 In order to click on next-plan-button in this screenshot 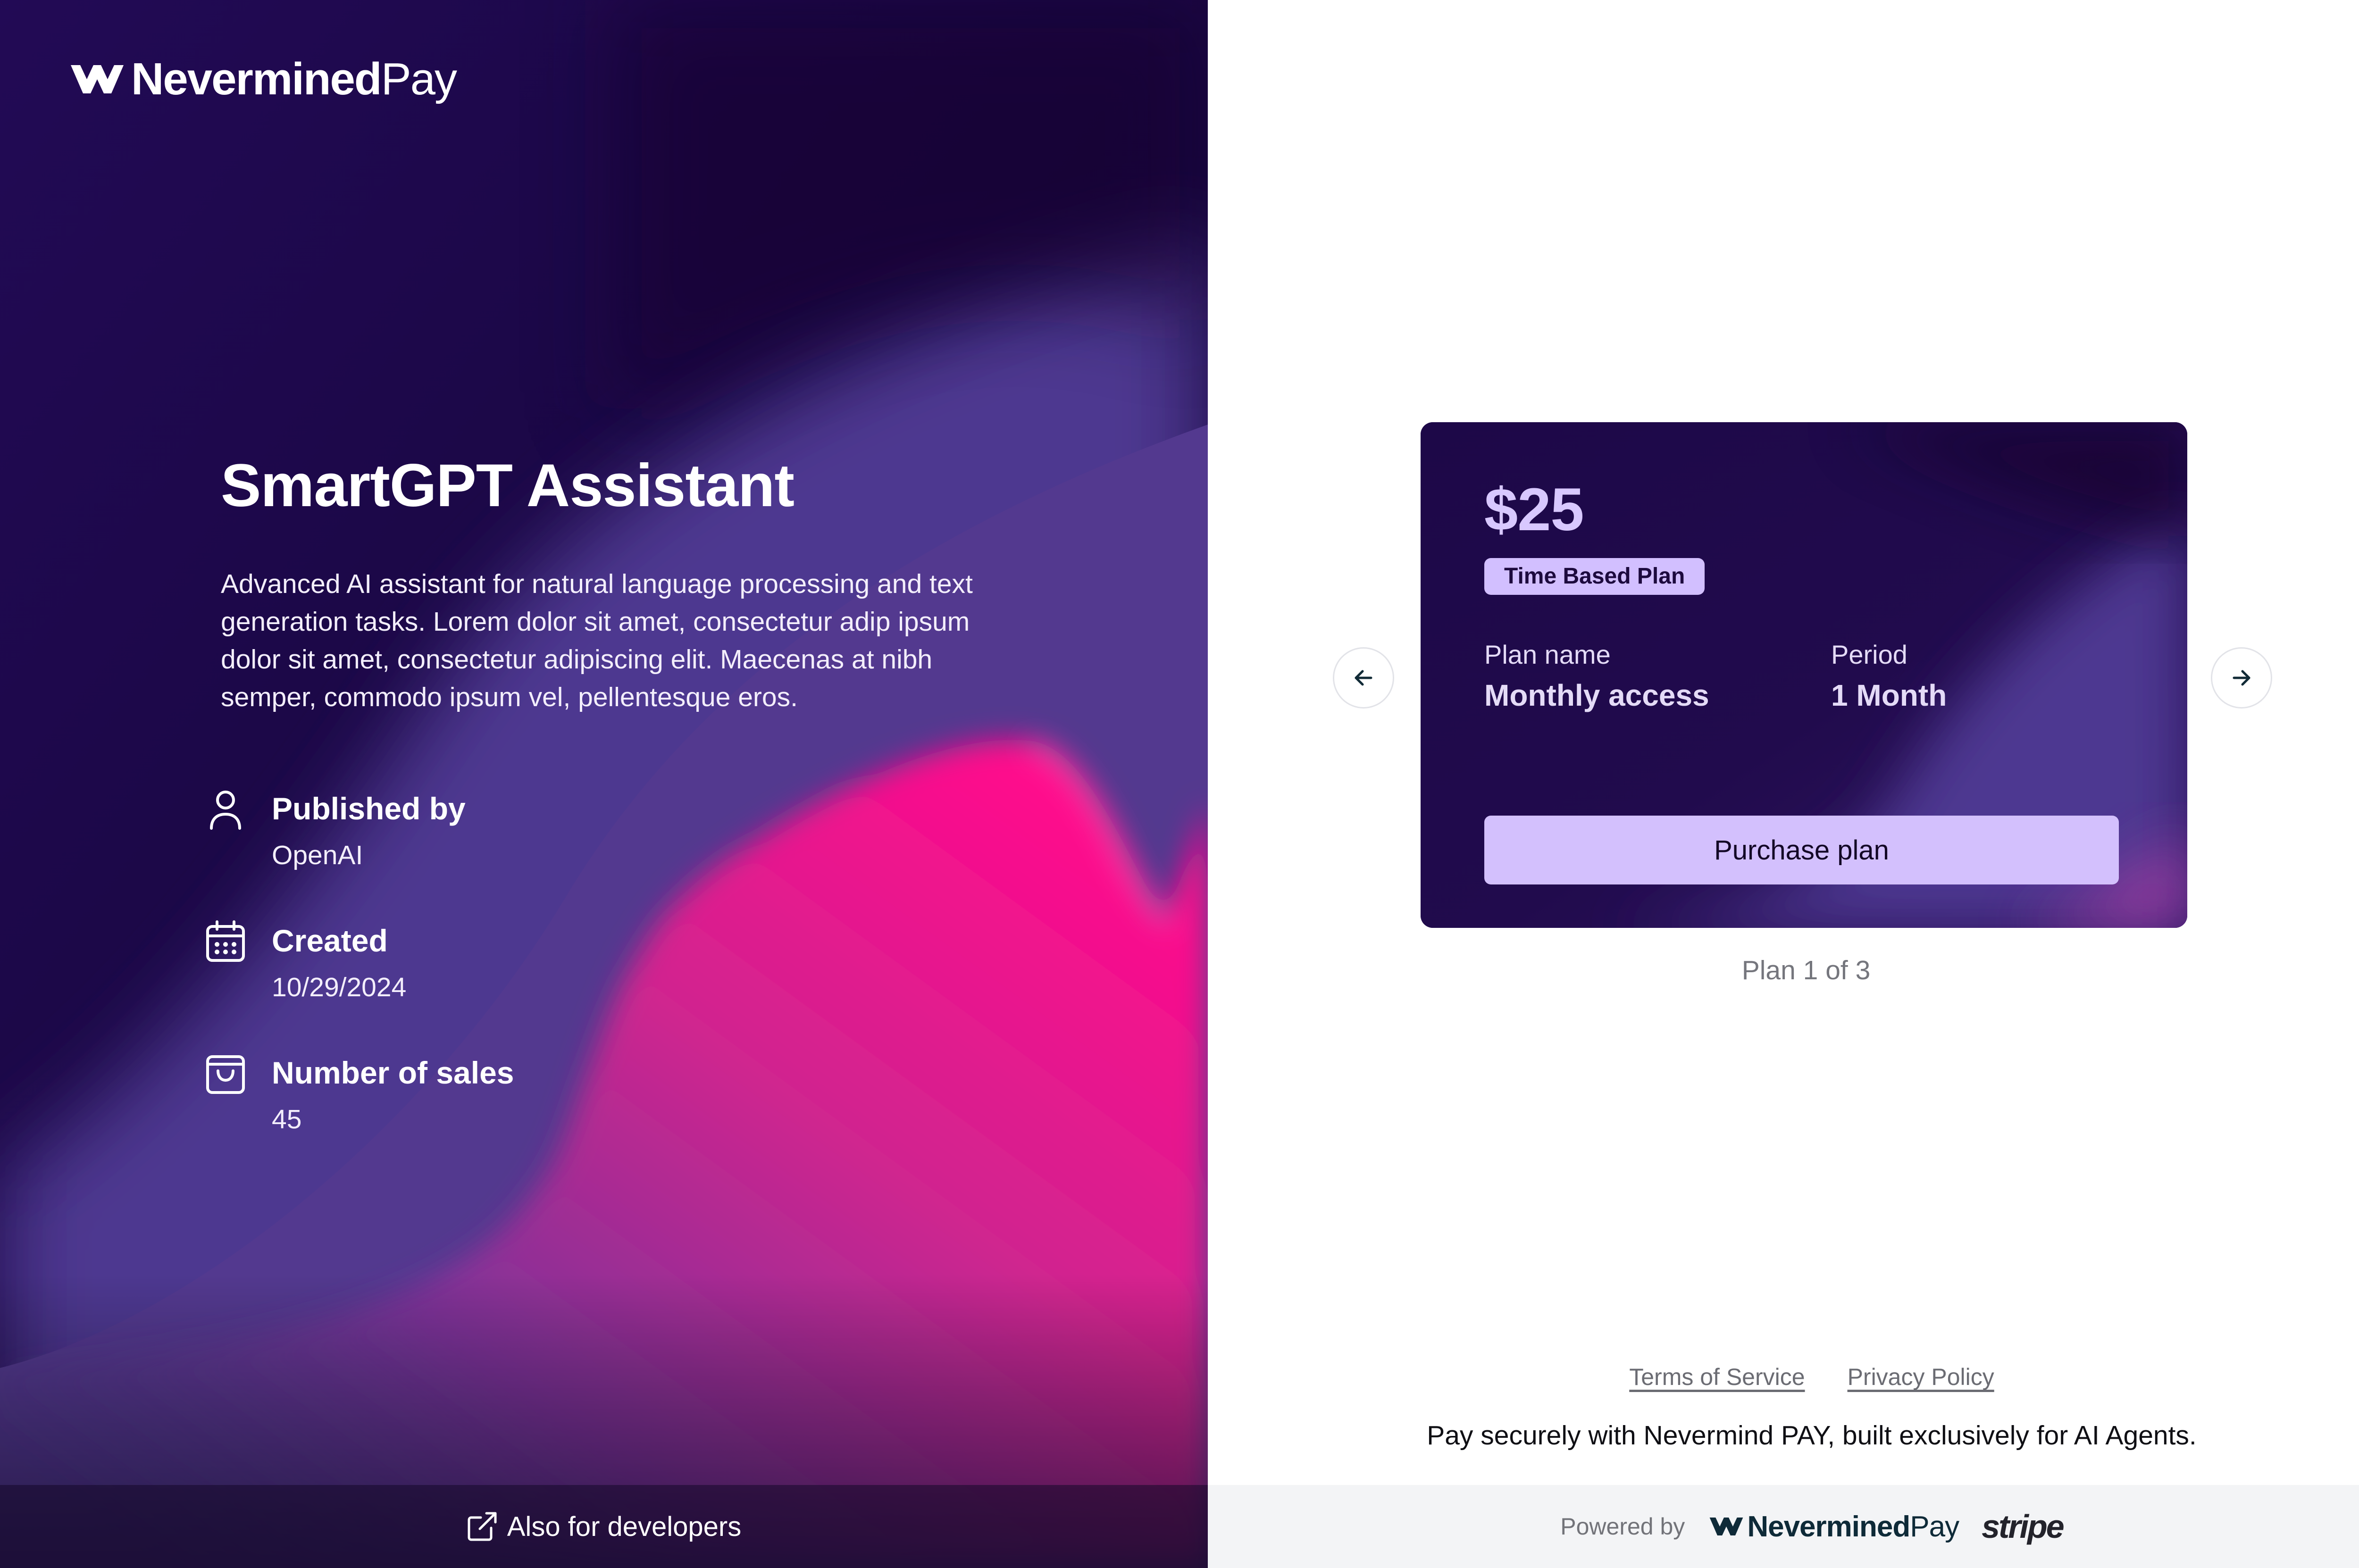, I will do `click(2241, 678)`.